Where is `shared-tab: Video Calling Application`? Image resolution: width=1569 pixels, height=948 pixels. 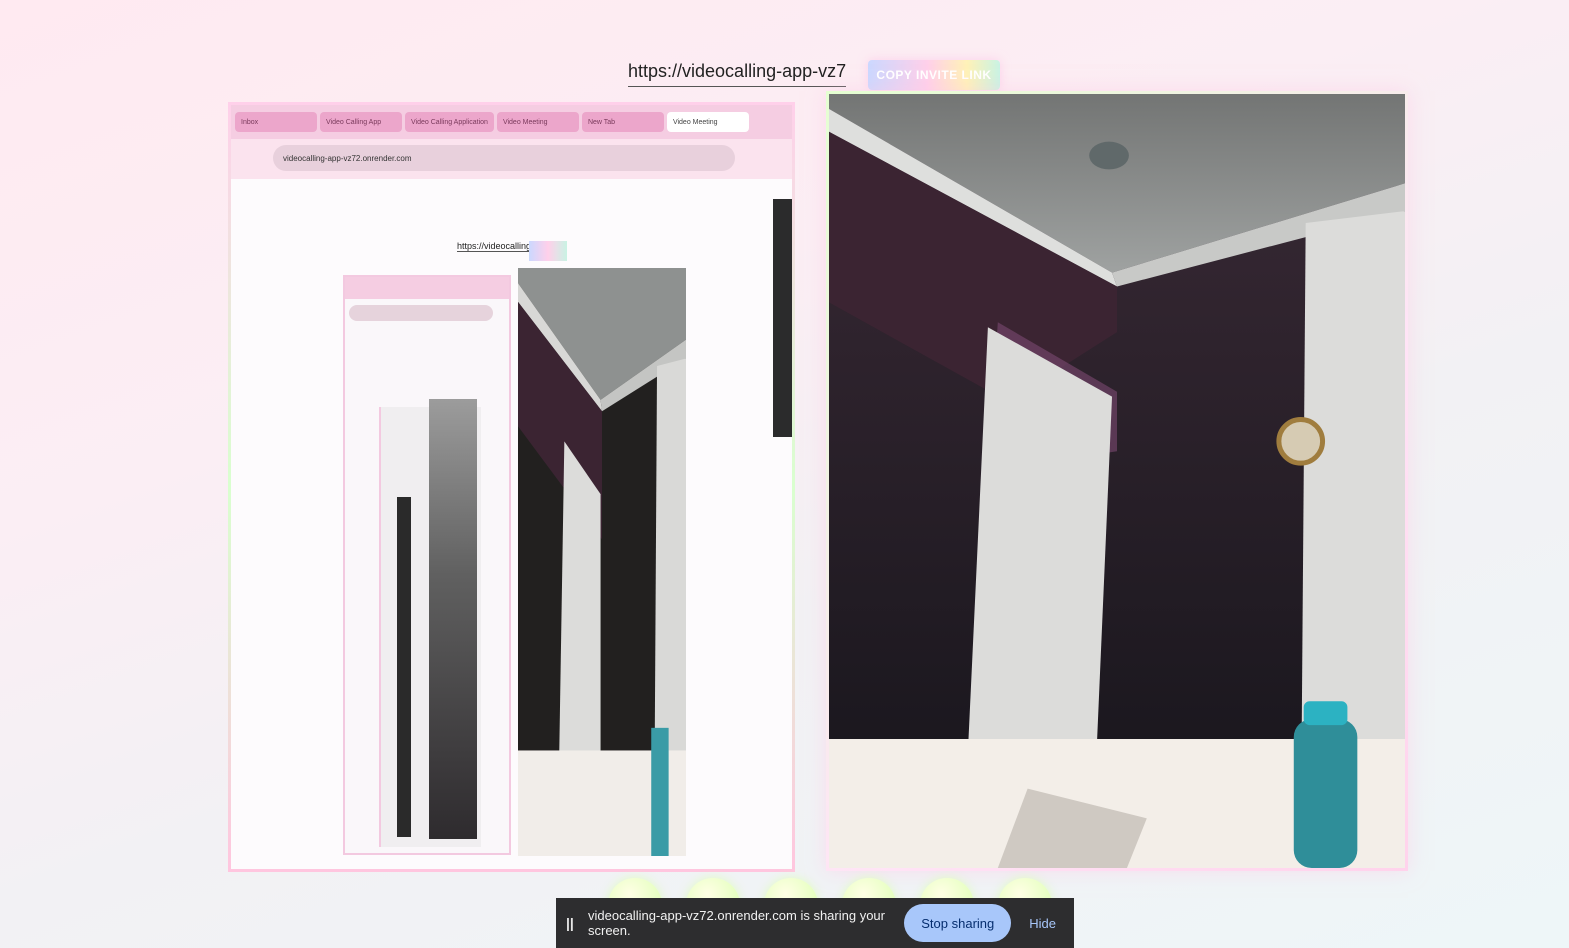 shared-tab: Video Calling Application is located at coordinates (449, 122).